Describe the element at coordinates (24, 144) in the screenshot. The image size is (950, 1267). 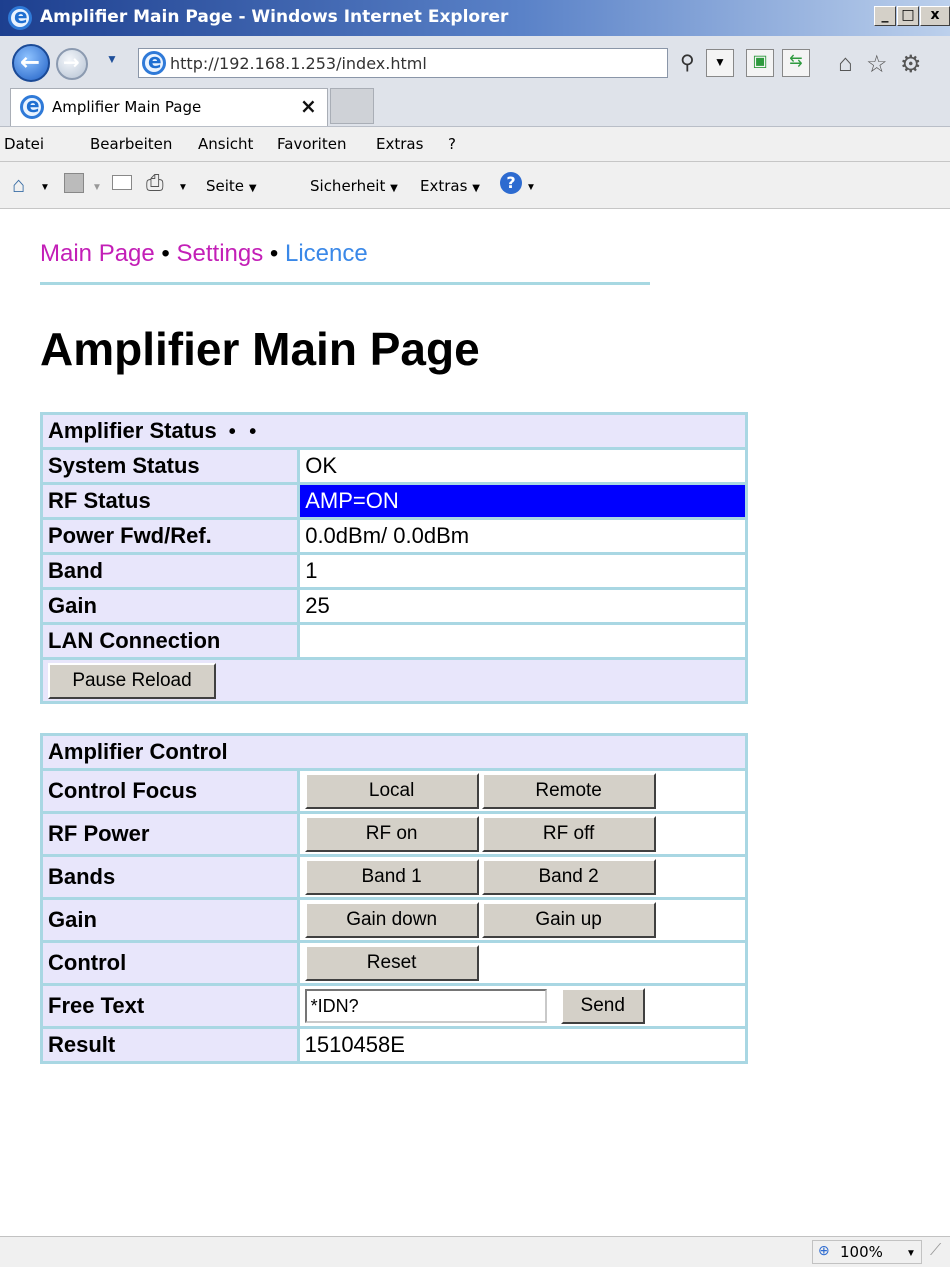
I see `menu-datei: Datei` at that location.